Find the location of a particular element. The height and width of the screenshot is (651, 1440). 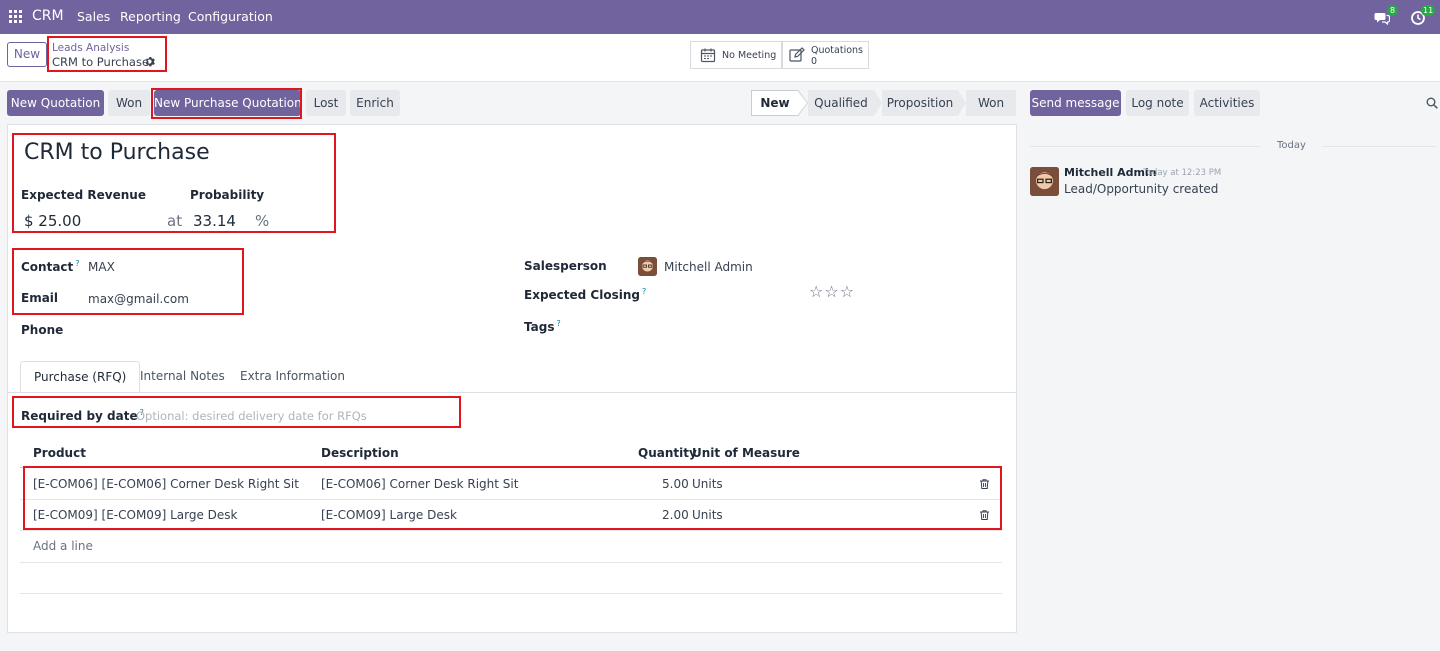

salesperson-field: Mitchell Admin is located at coordinates (708, 267).